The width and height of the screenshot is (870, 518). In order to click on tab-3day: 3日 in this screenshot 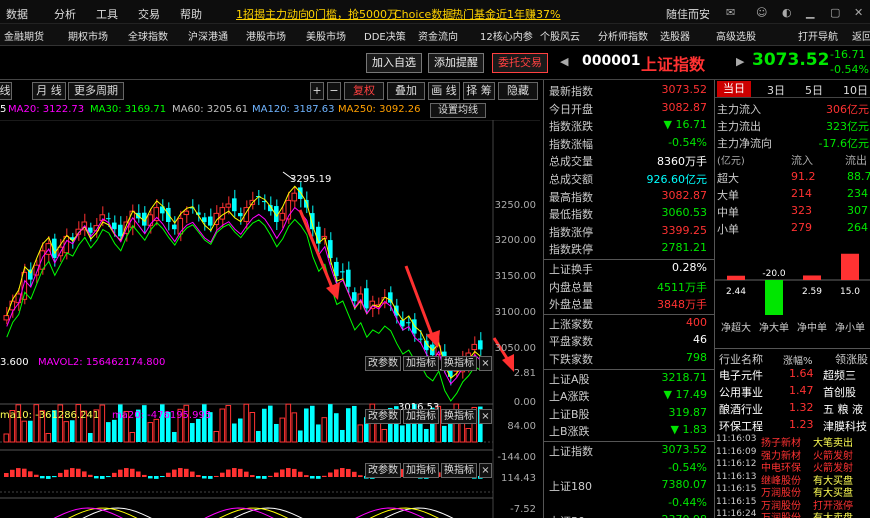, I will do `click(776, 90)`.